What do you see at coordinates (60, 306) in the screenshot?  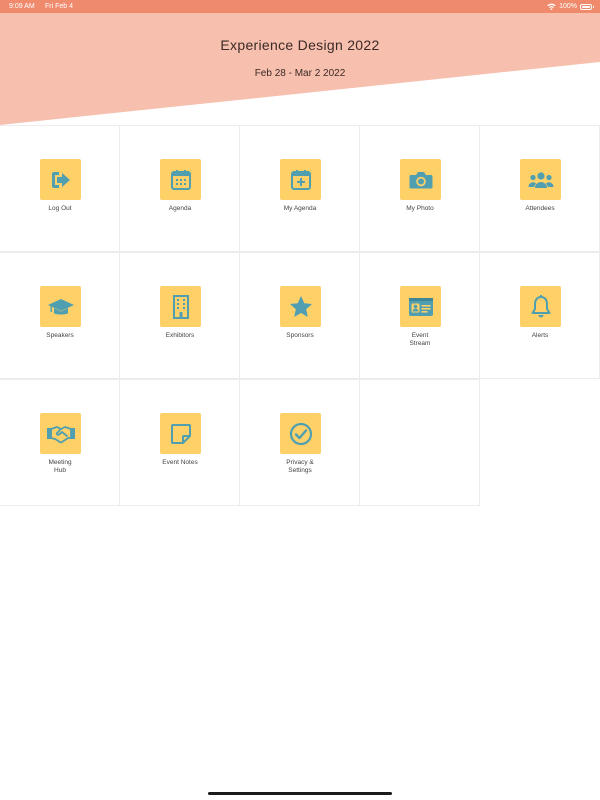 I see `graduation-cap-icon` at bounding box center [60, 306].